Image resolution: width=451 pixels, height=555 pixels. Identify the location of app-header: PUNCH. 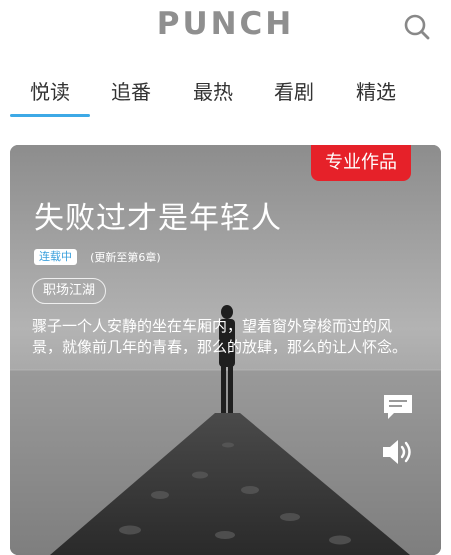
(225, 29).